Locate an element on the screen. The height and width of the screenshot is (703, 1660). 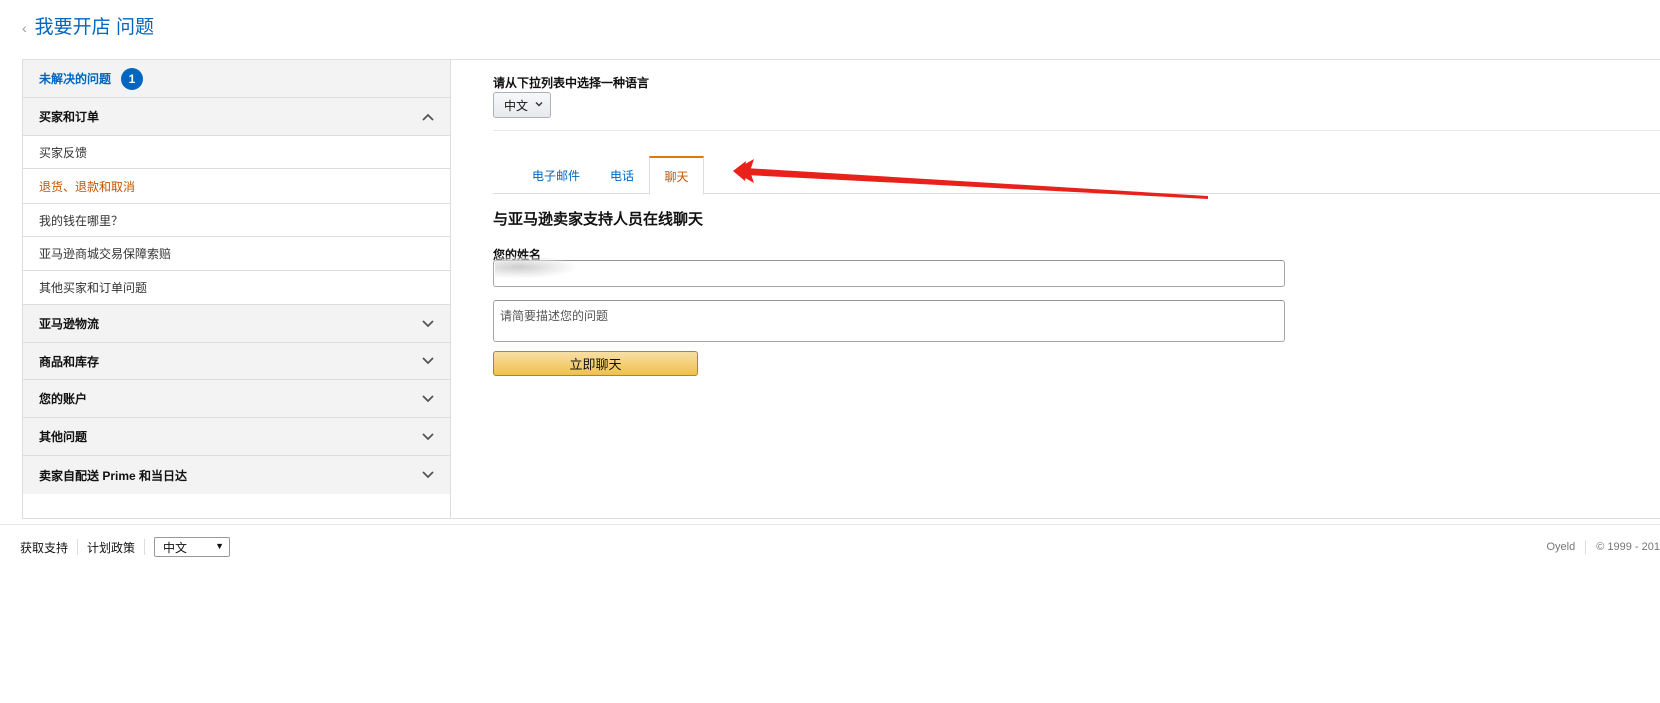
sidebar-group-label: 您的账户 is located at coordinates (63, 399).